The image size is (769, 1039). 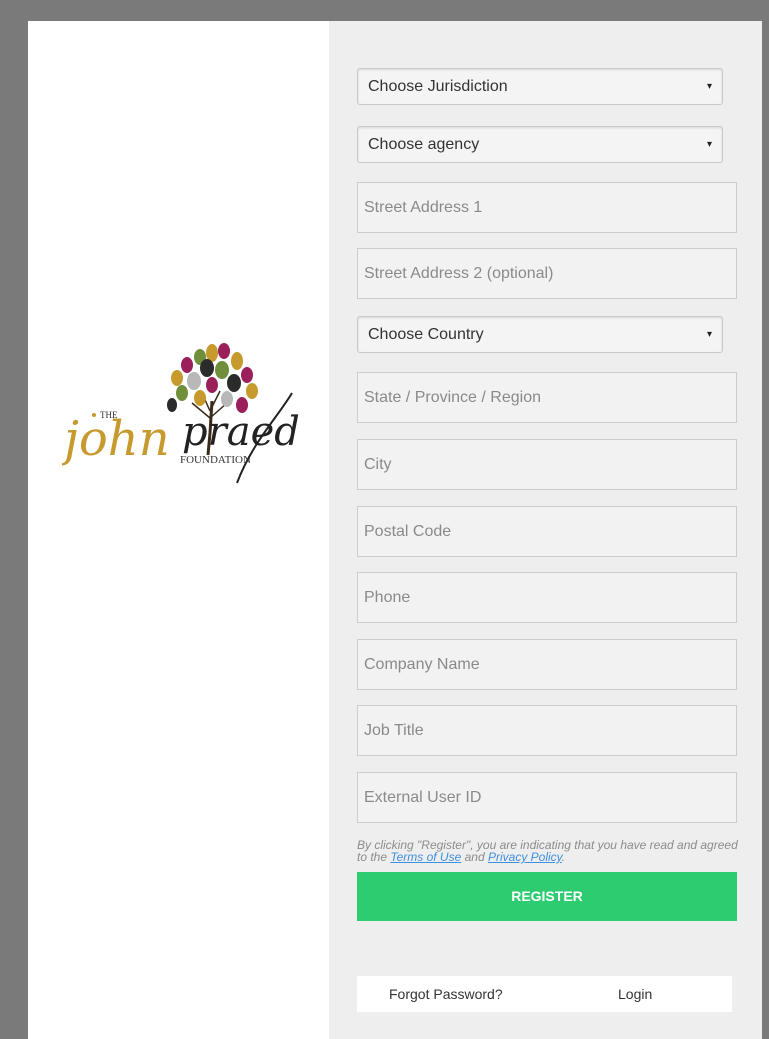 What do you see at coordinates (547, 464) in the screenshot?
I see `city-input: City` at bounding box center [547, 464].